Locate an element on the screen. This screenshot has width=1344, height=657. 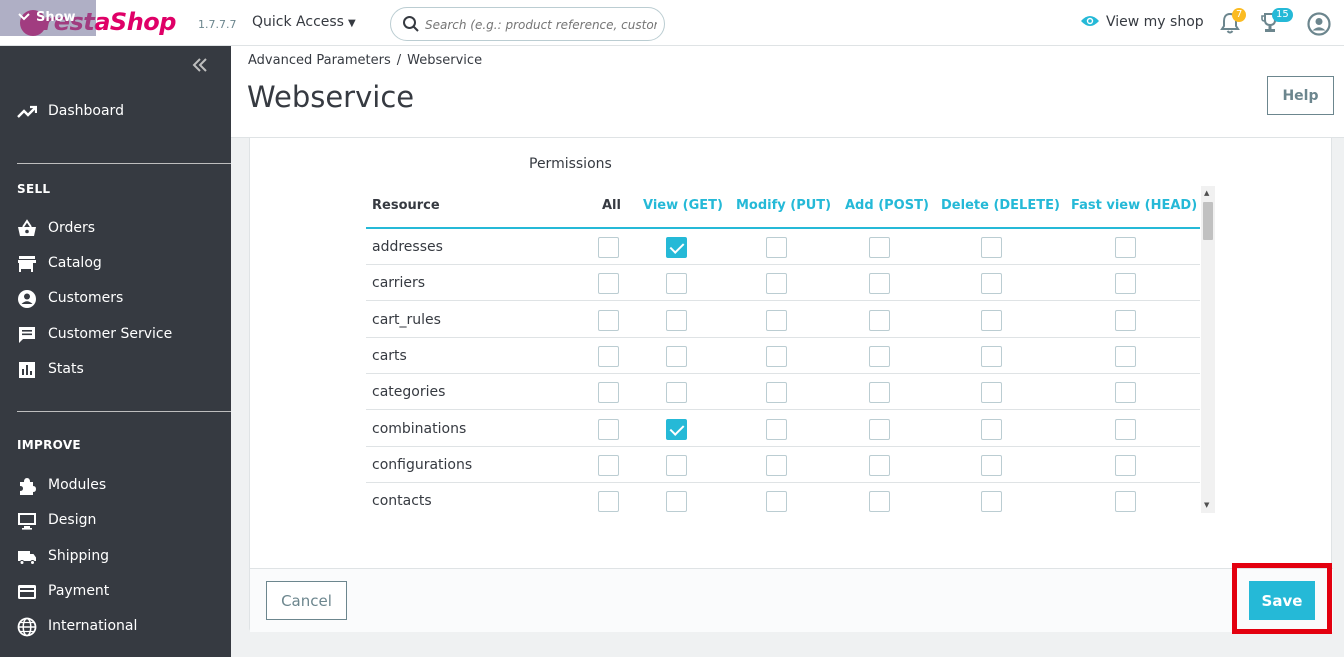
sidebar-divider is located at coordinates (124, 411).